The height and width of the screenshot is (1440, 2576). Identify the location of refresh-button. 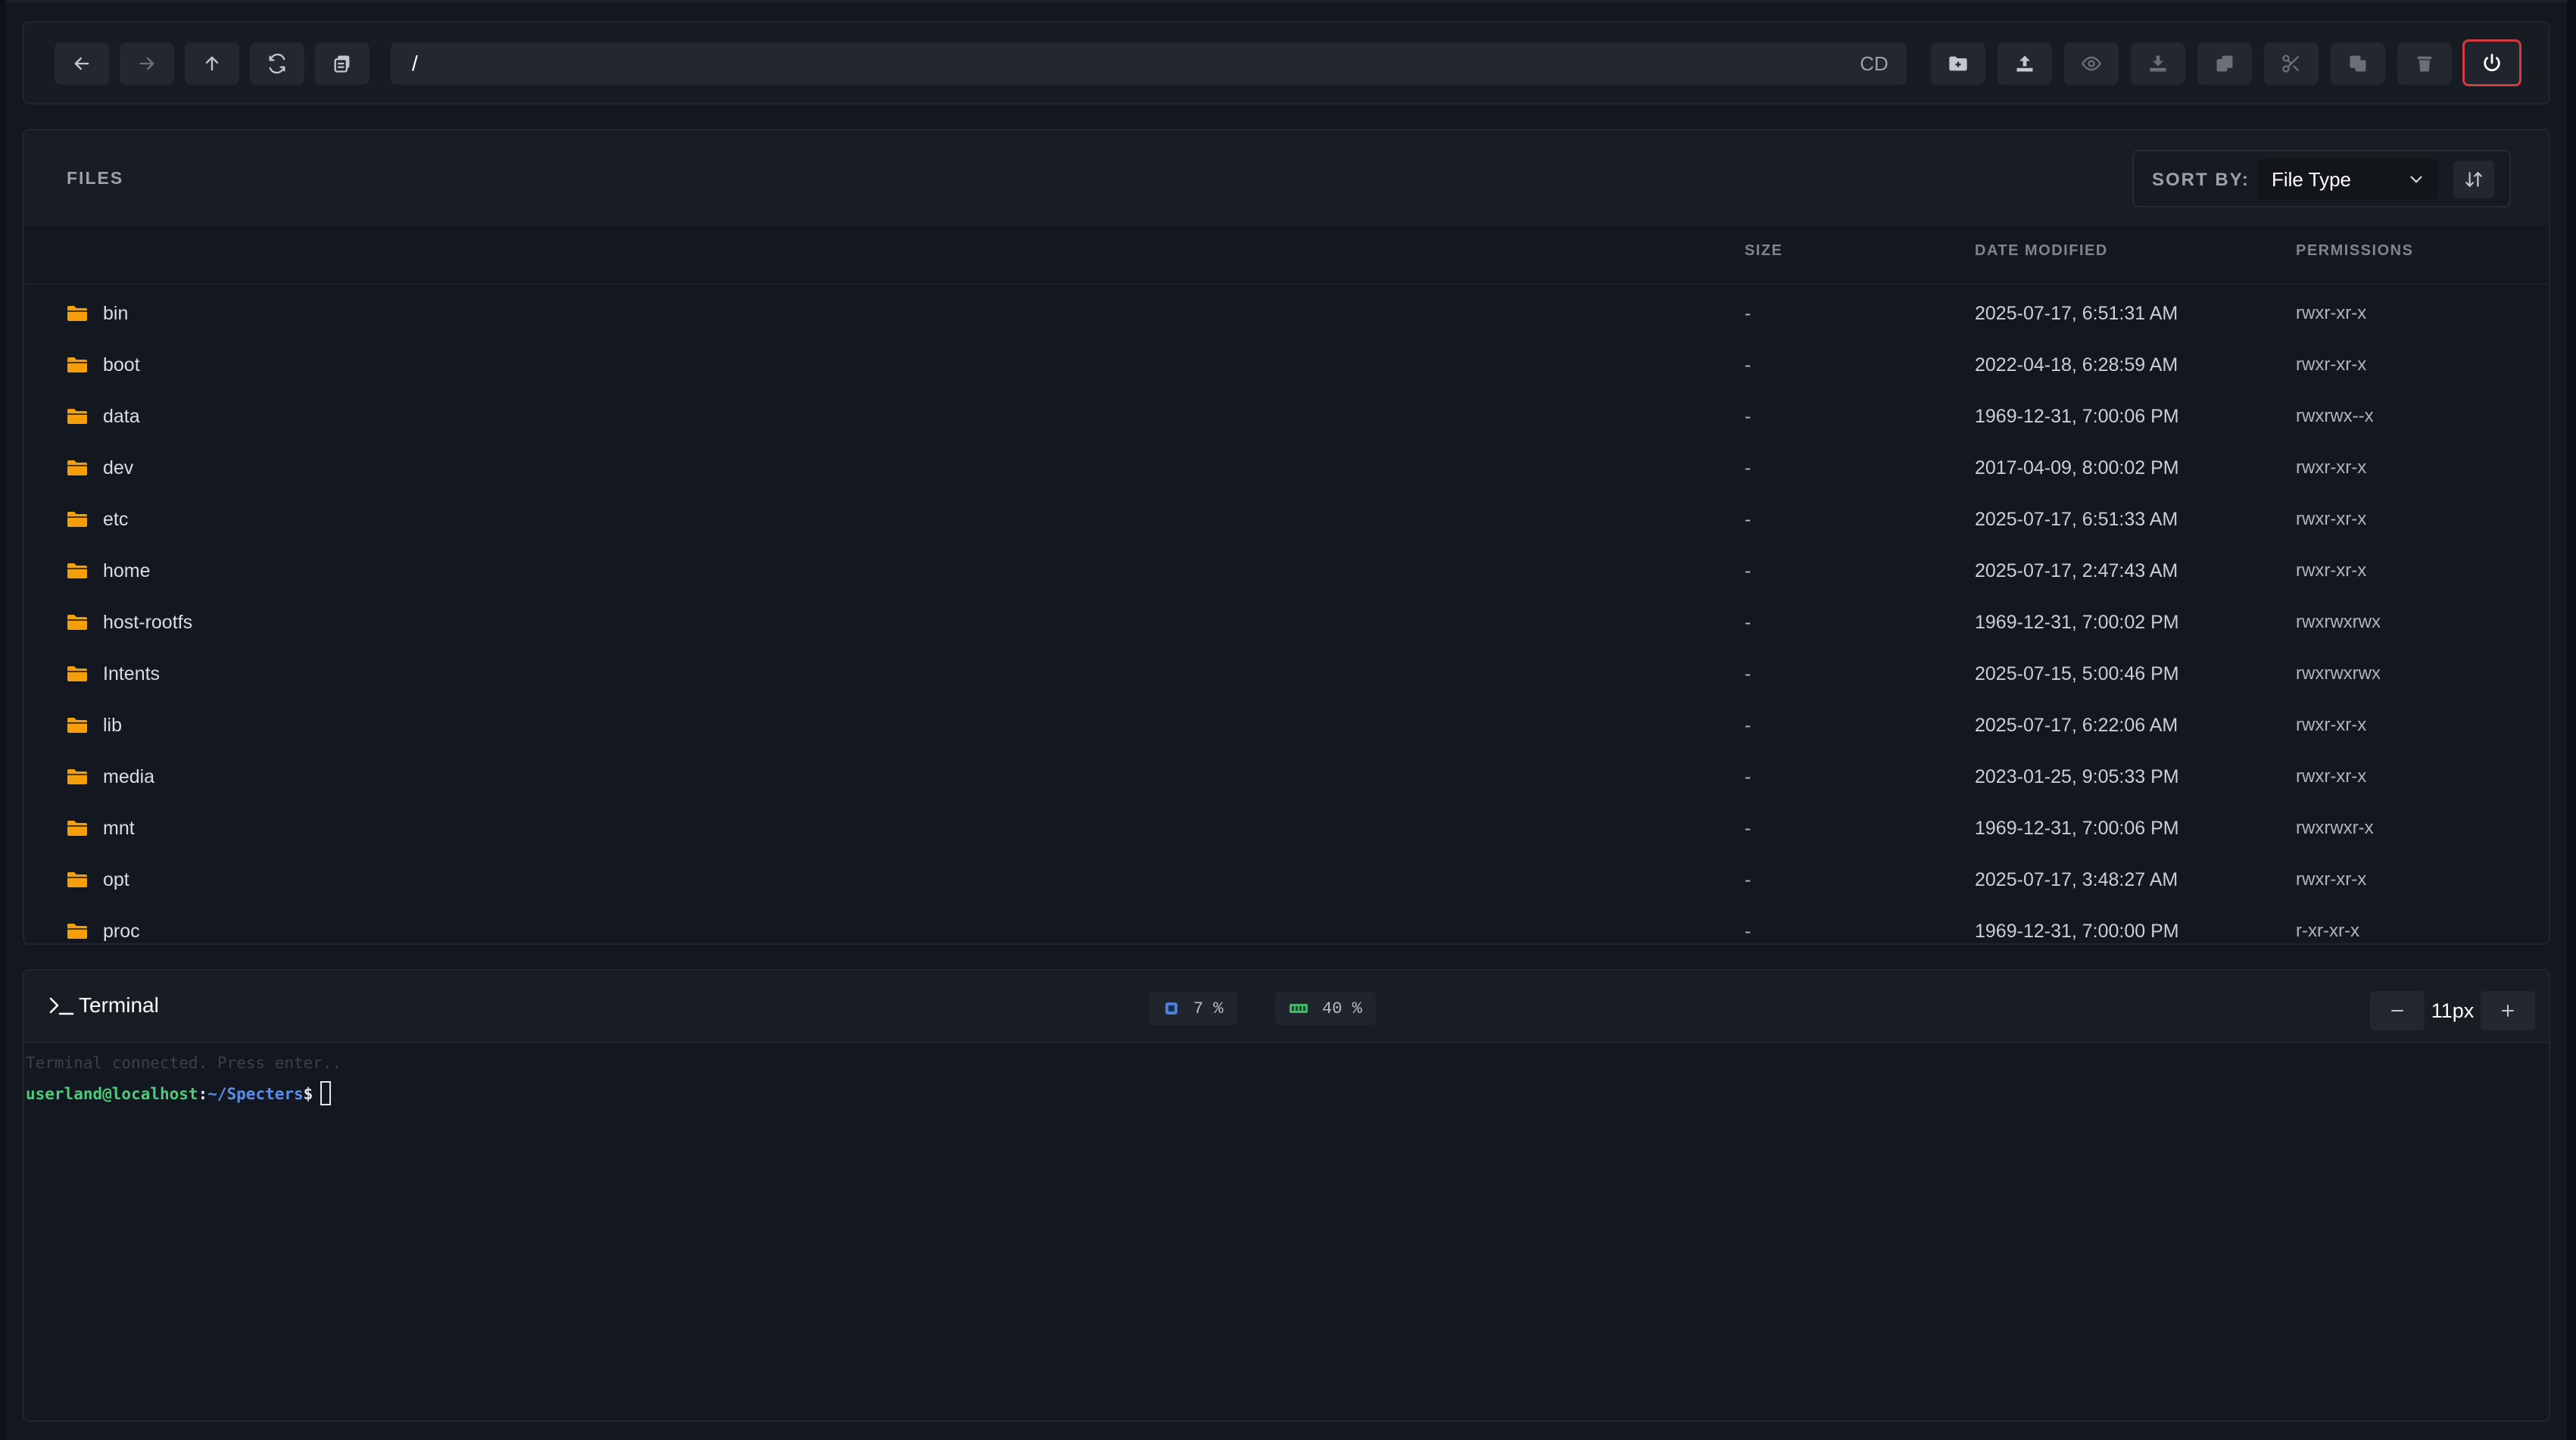
(277, 63).